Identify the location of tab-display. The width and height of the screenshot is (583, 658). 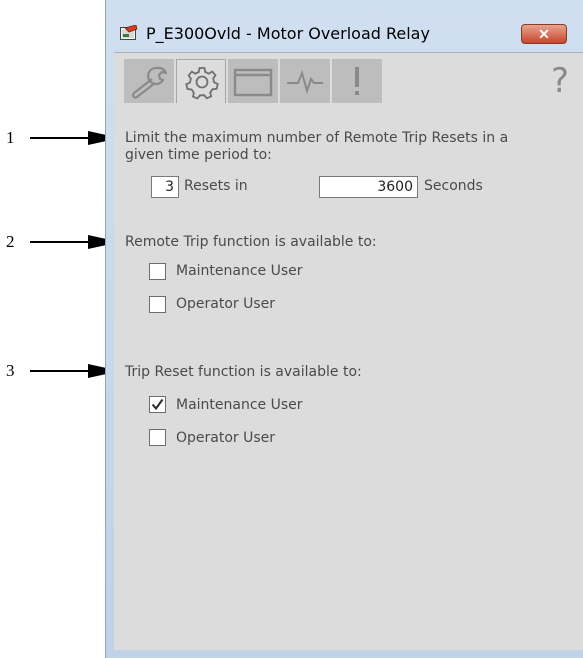
(253, 81).